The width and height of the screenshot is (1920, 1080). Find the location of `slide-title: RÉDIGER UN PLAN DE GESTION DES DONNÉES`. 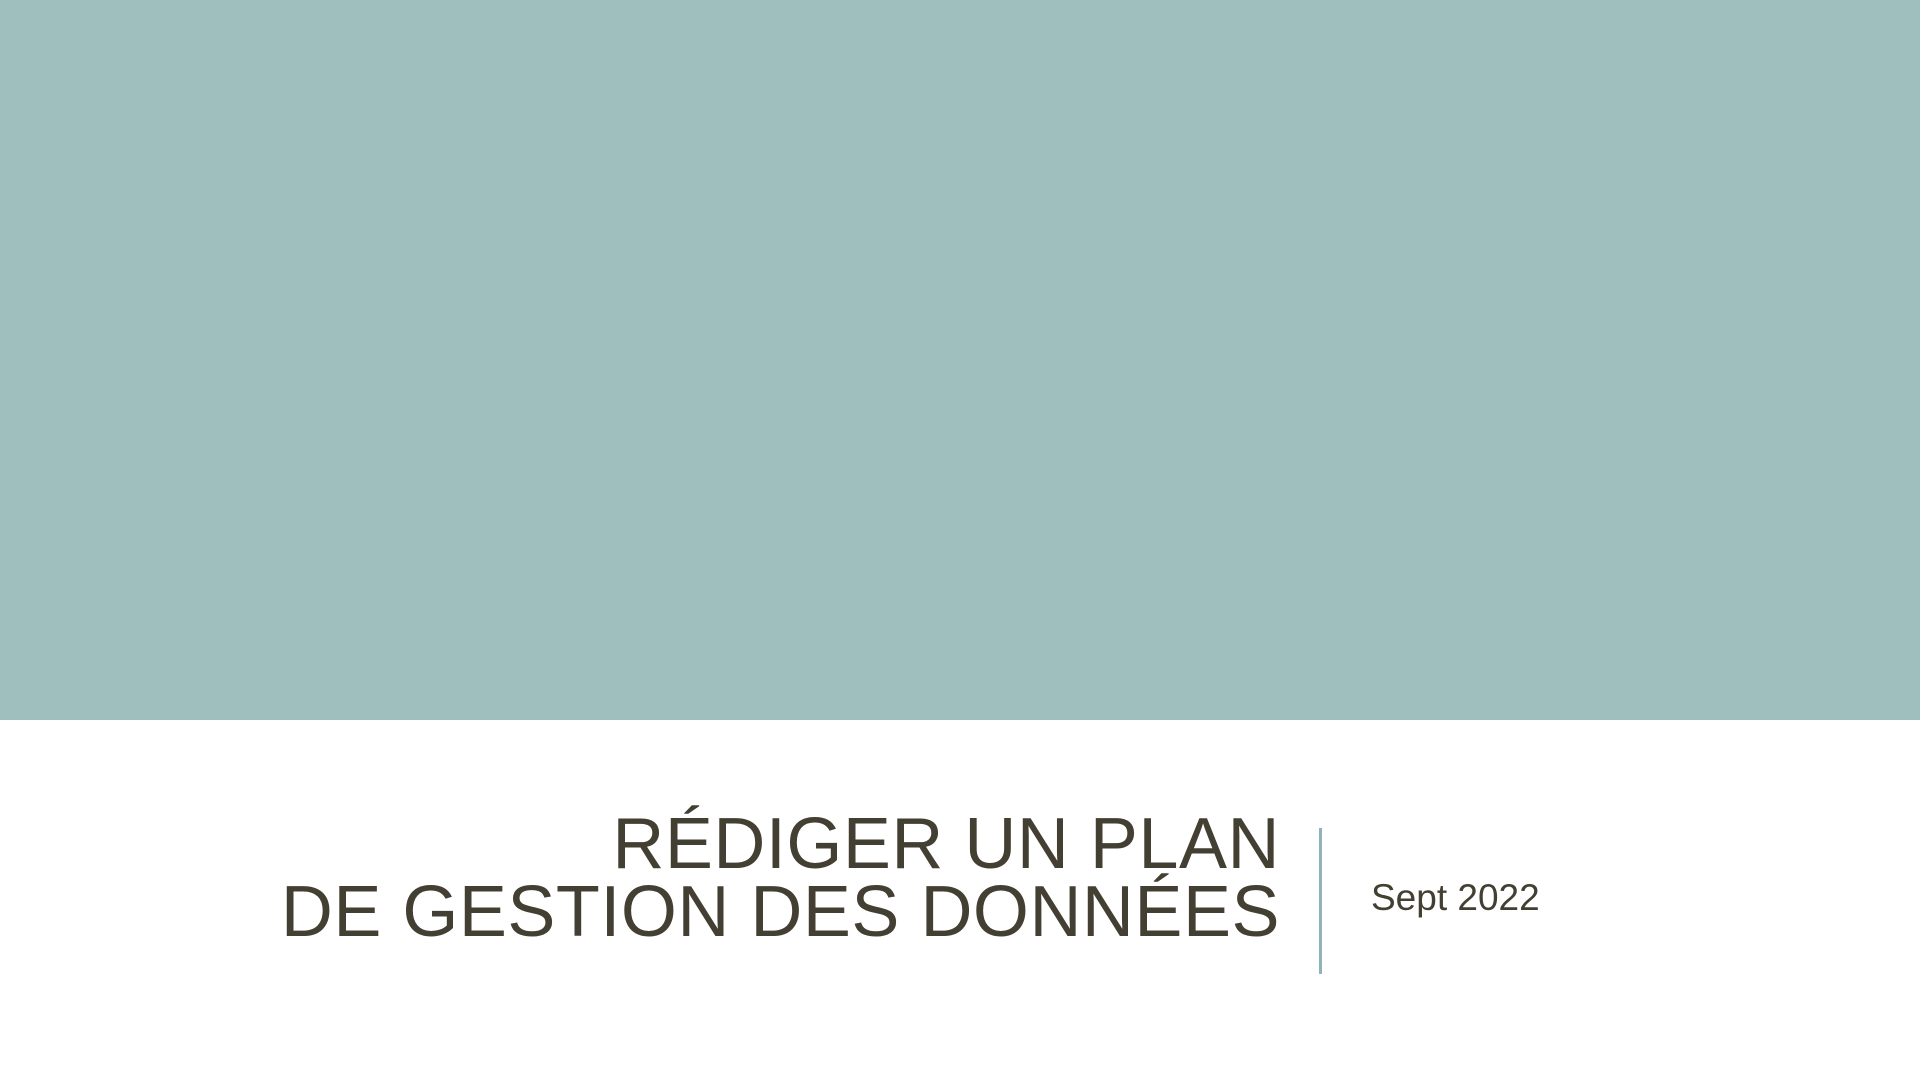

slide-title: RÉDIGER UN PLAN DE GESTION DES DONNÉES is located at coordinates (780, 878).